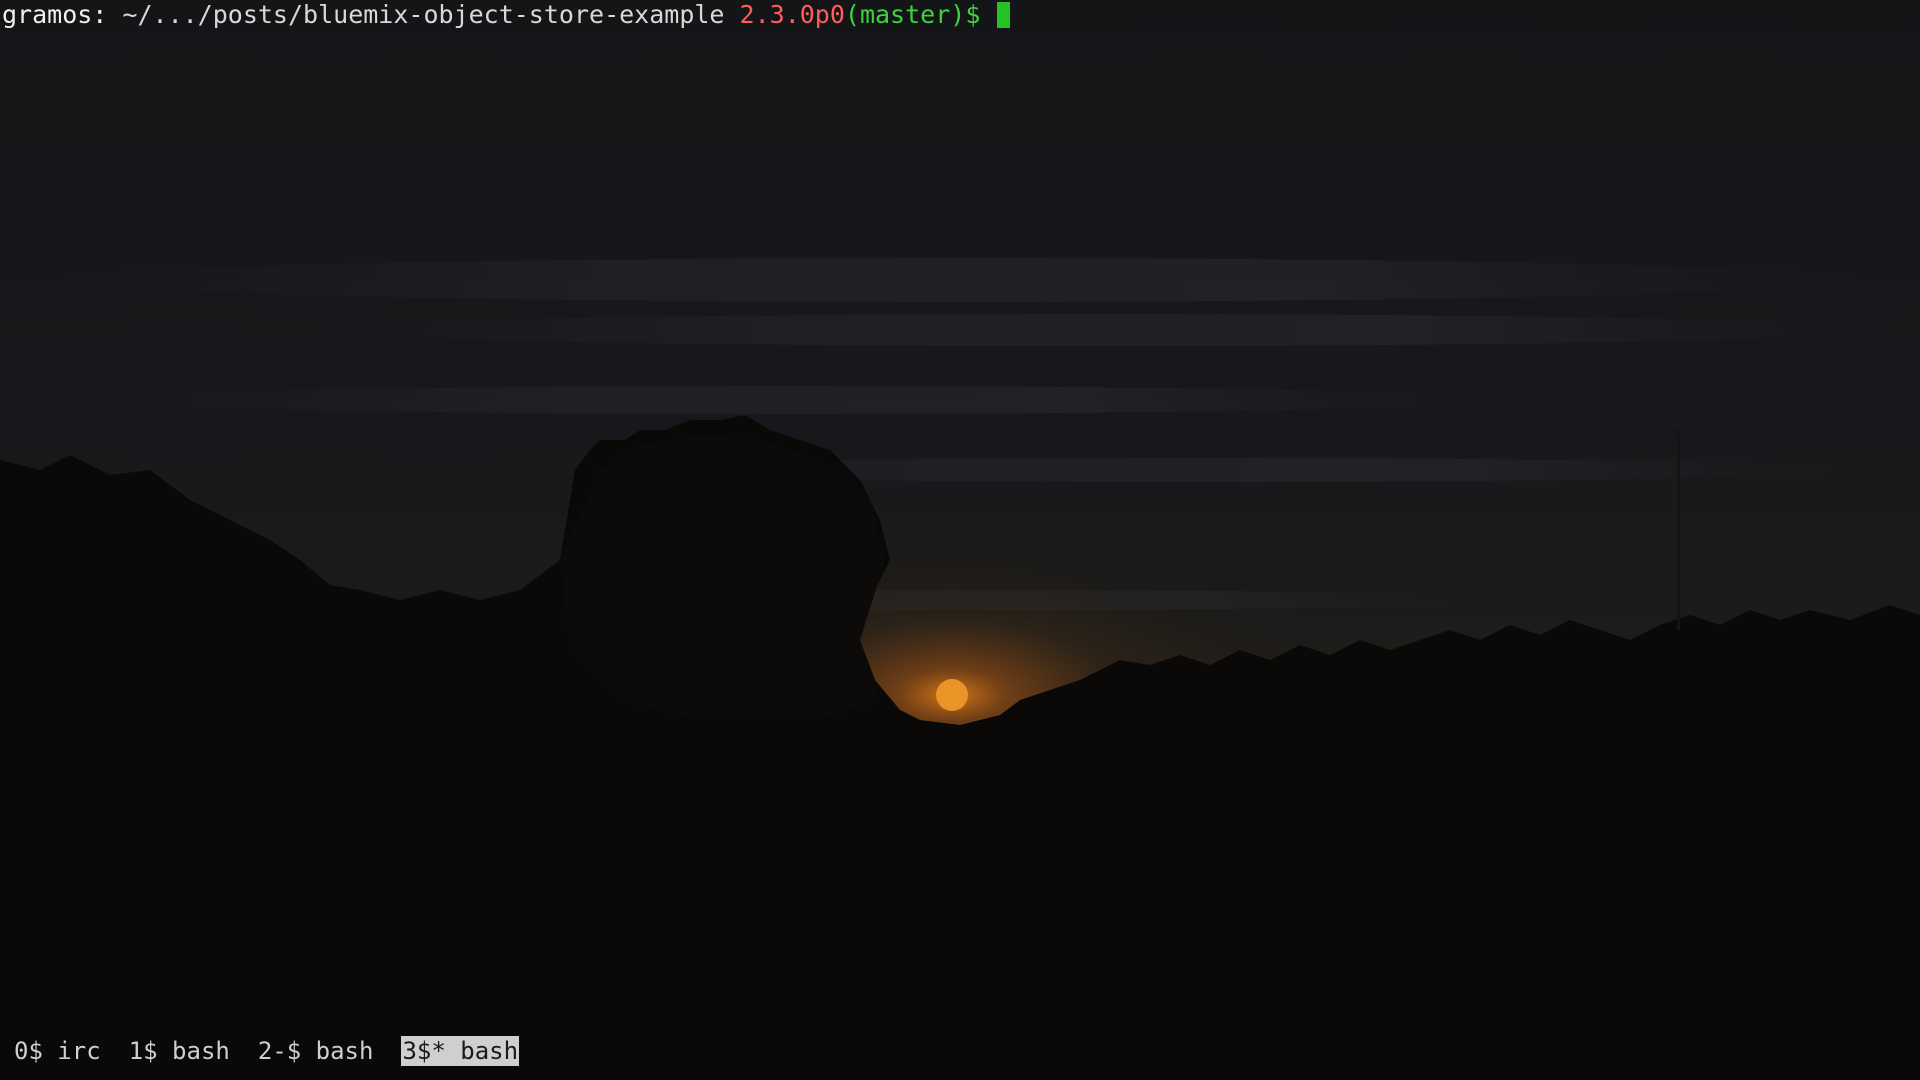 Image resolution: width=1920 pixels, height=1080 pixels. Describe the element at coordinates (423, 14) in the screenshot. I see `prompt-path: ~/.../posts/bluemix-object-store-example` at that location.